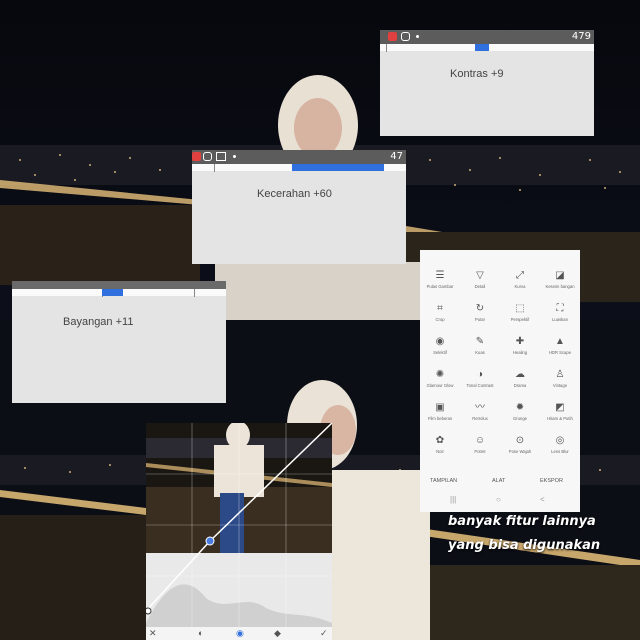 The image size is (640, 640). Describe the element at coordinates (440, 440) in the screenshot. I see `noir-icon: ✿` at that location.